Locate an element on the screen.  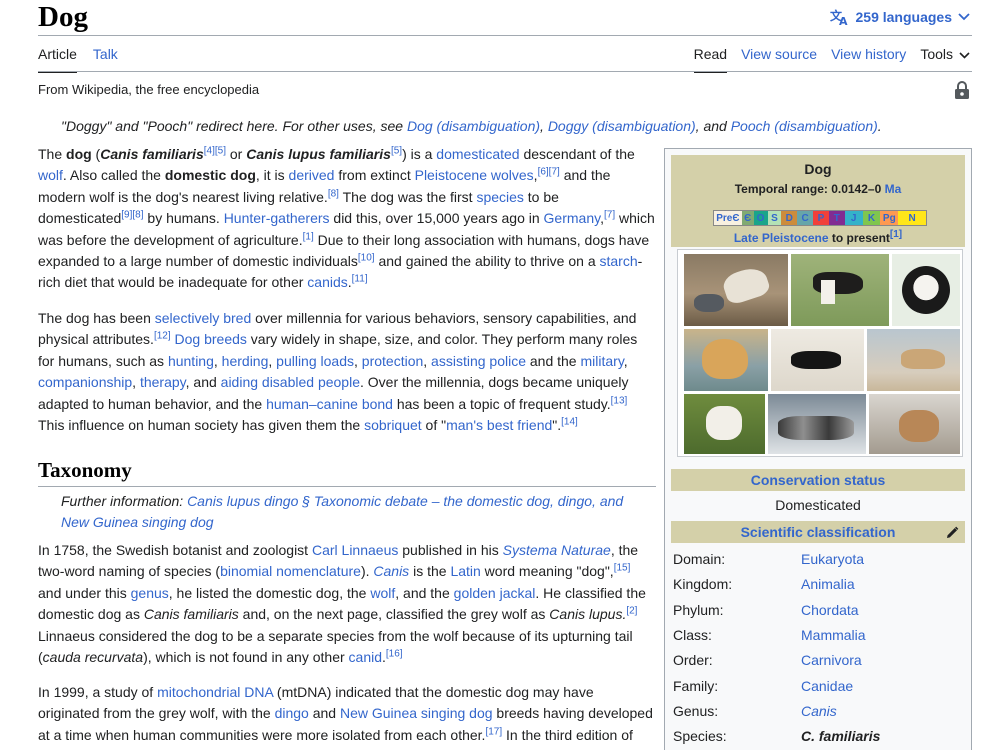
timebar-period: Є is located at coordinates (747, 218).